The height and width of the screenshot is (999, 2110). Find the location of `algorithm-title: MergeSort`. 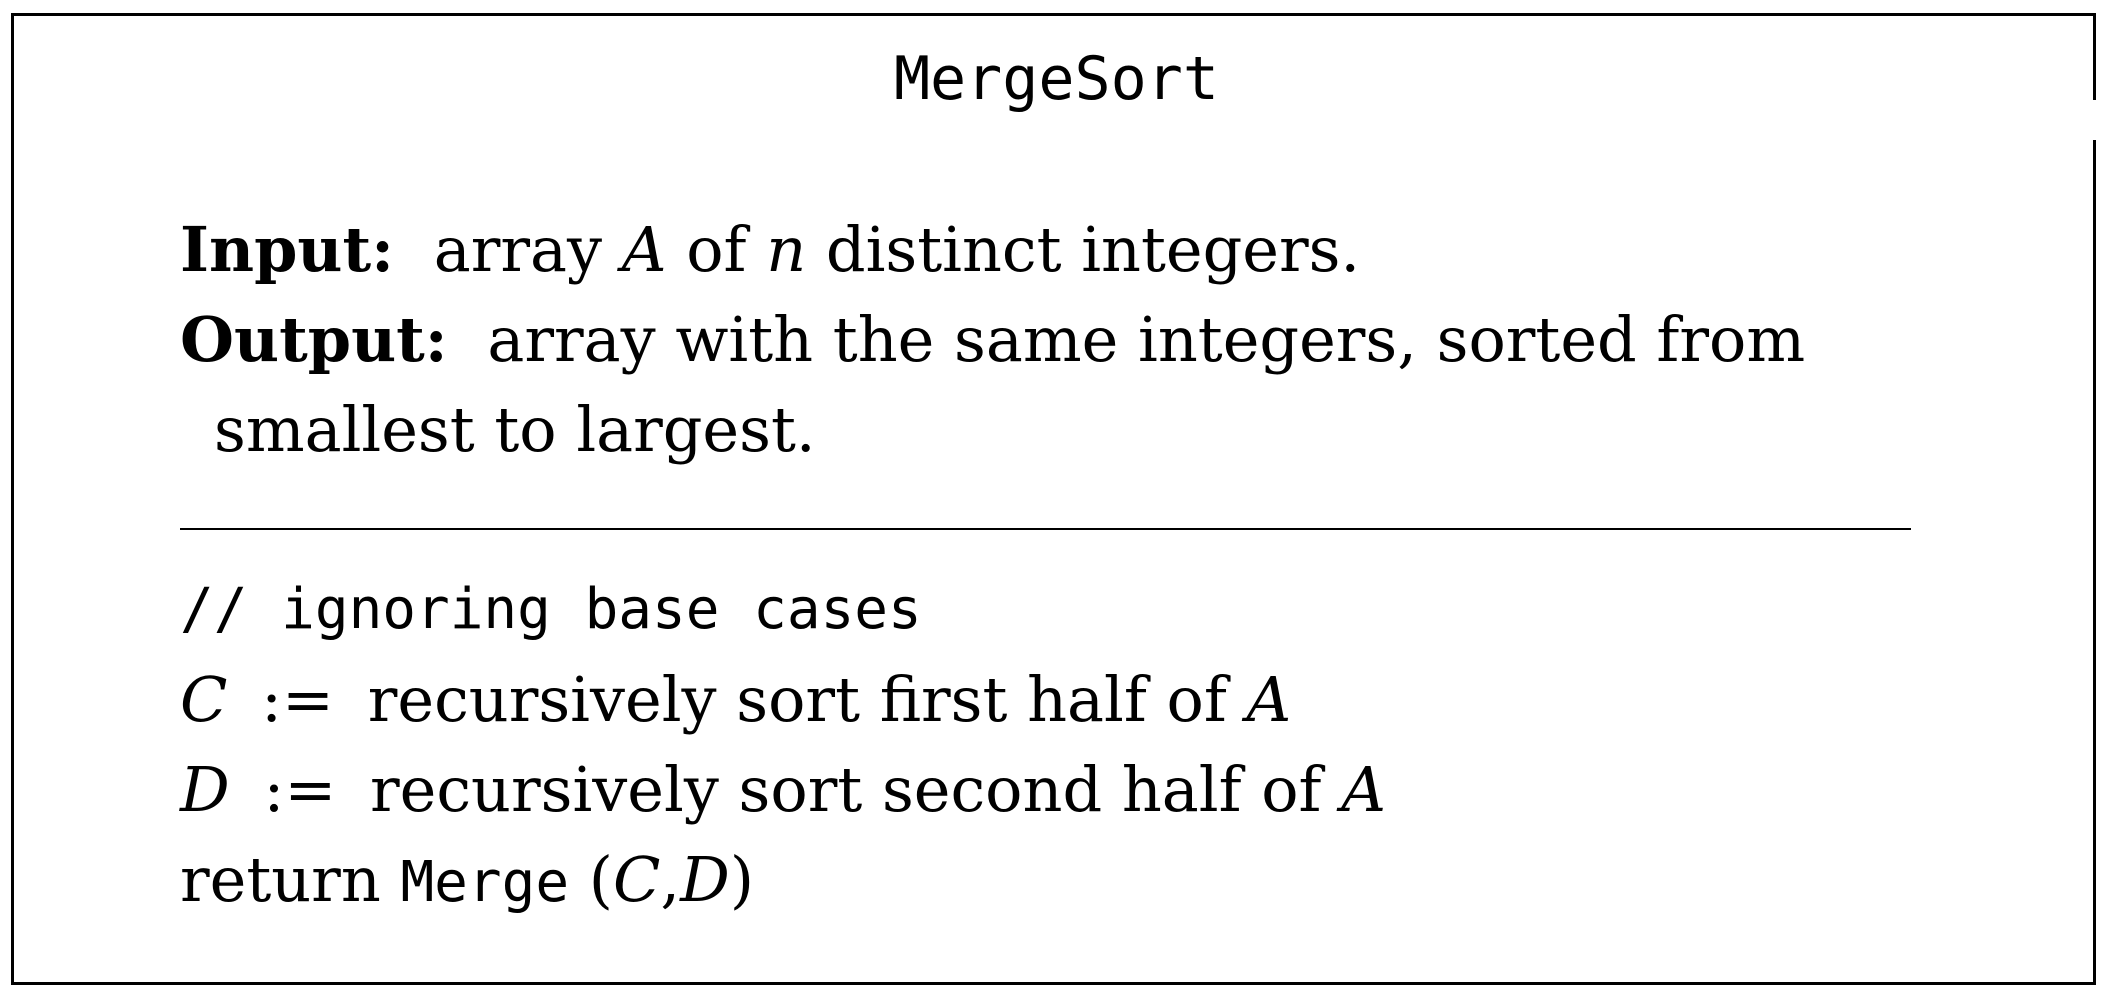

algorithm-title: MergeSort is located at coordinates (1056, 79).